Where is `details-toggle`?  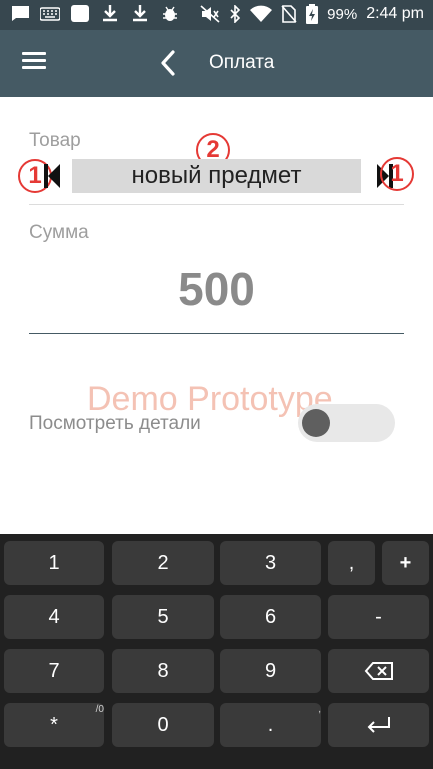
details-toggle is located at coordinates (346, 423).